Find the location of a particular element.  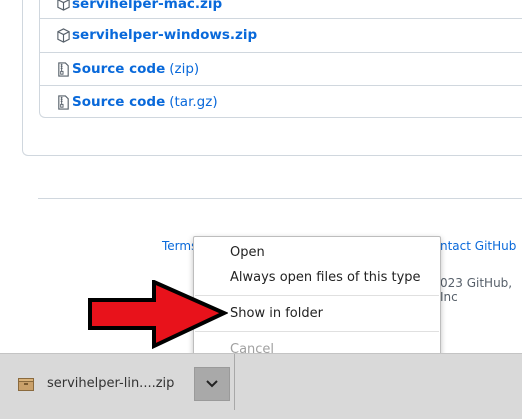

asset-row: servihelper-windows.zip is located at coordinates (280, 34).